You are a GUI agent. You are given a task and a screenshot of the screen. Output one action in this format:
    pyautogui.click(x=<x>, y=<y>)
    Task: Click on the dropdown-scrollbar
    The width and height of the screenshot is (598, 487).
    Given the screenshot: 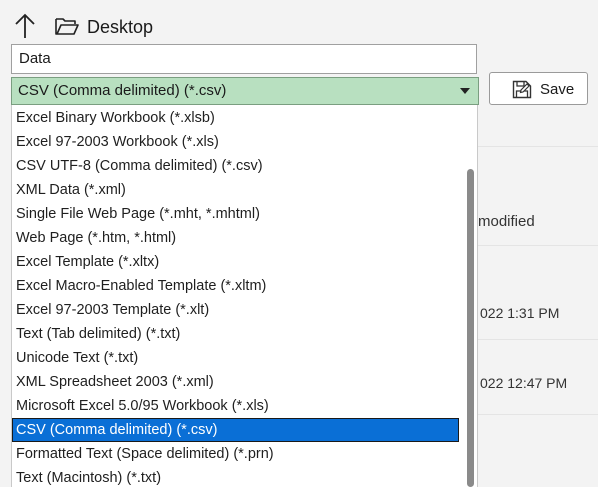 What is the action you would take?
    pyautogui.click(x=471, y=296)
    